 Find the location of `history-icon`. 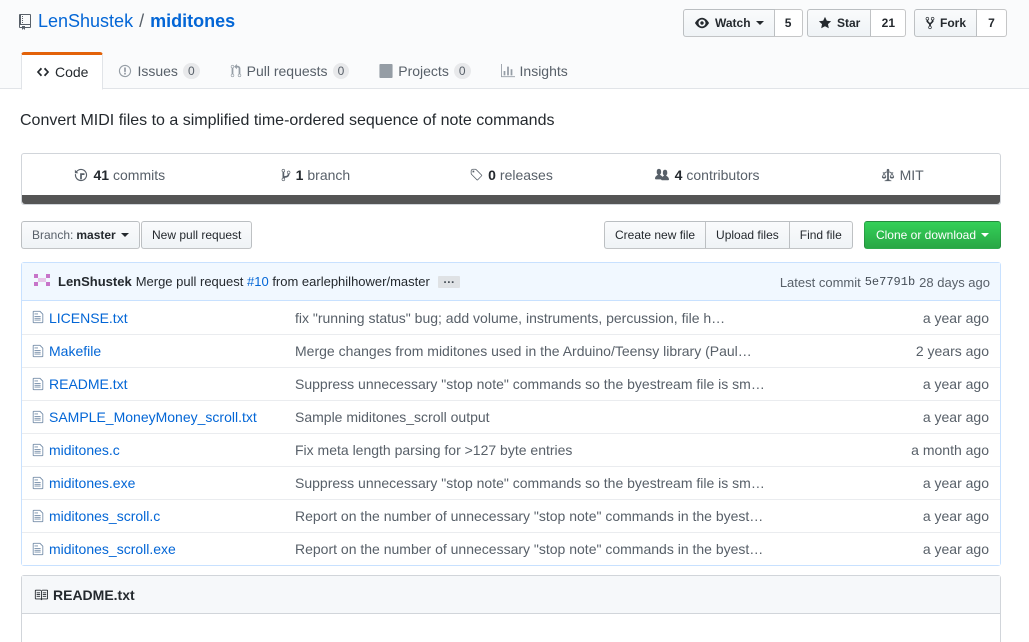

history-icon is located at coordinates (81, 175).